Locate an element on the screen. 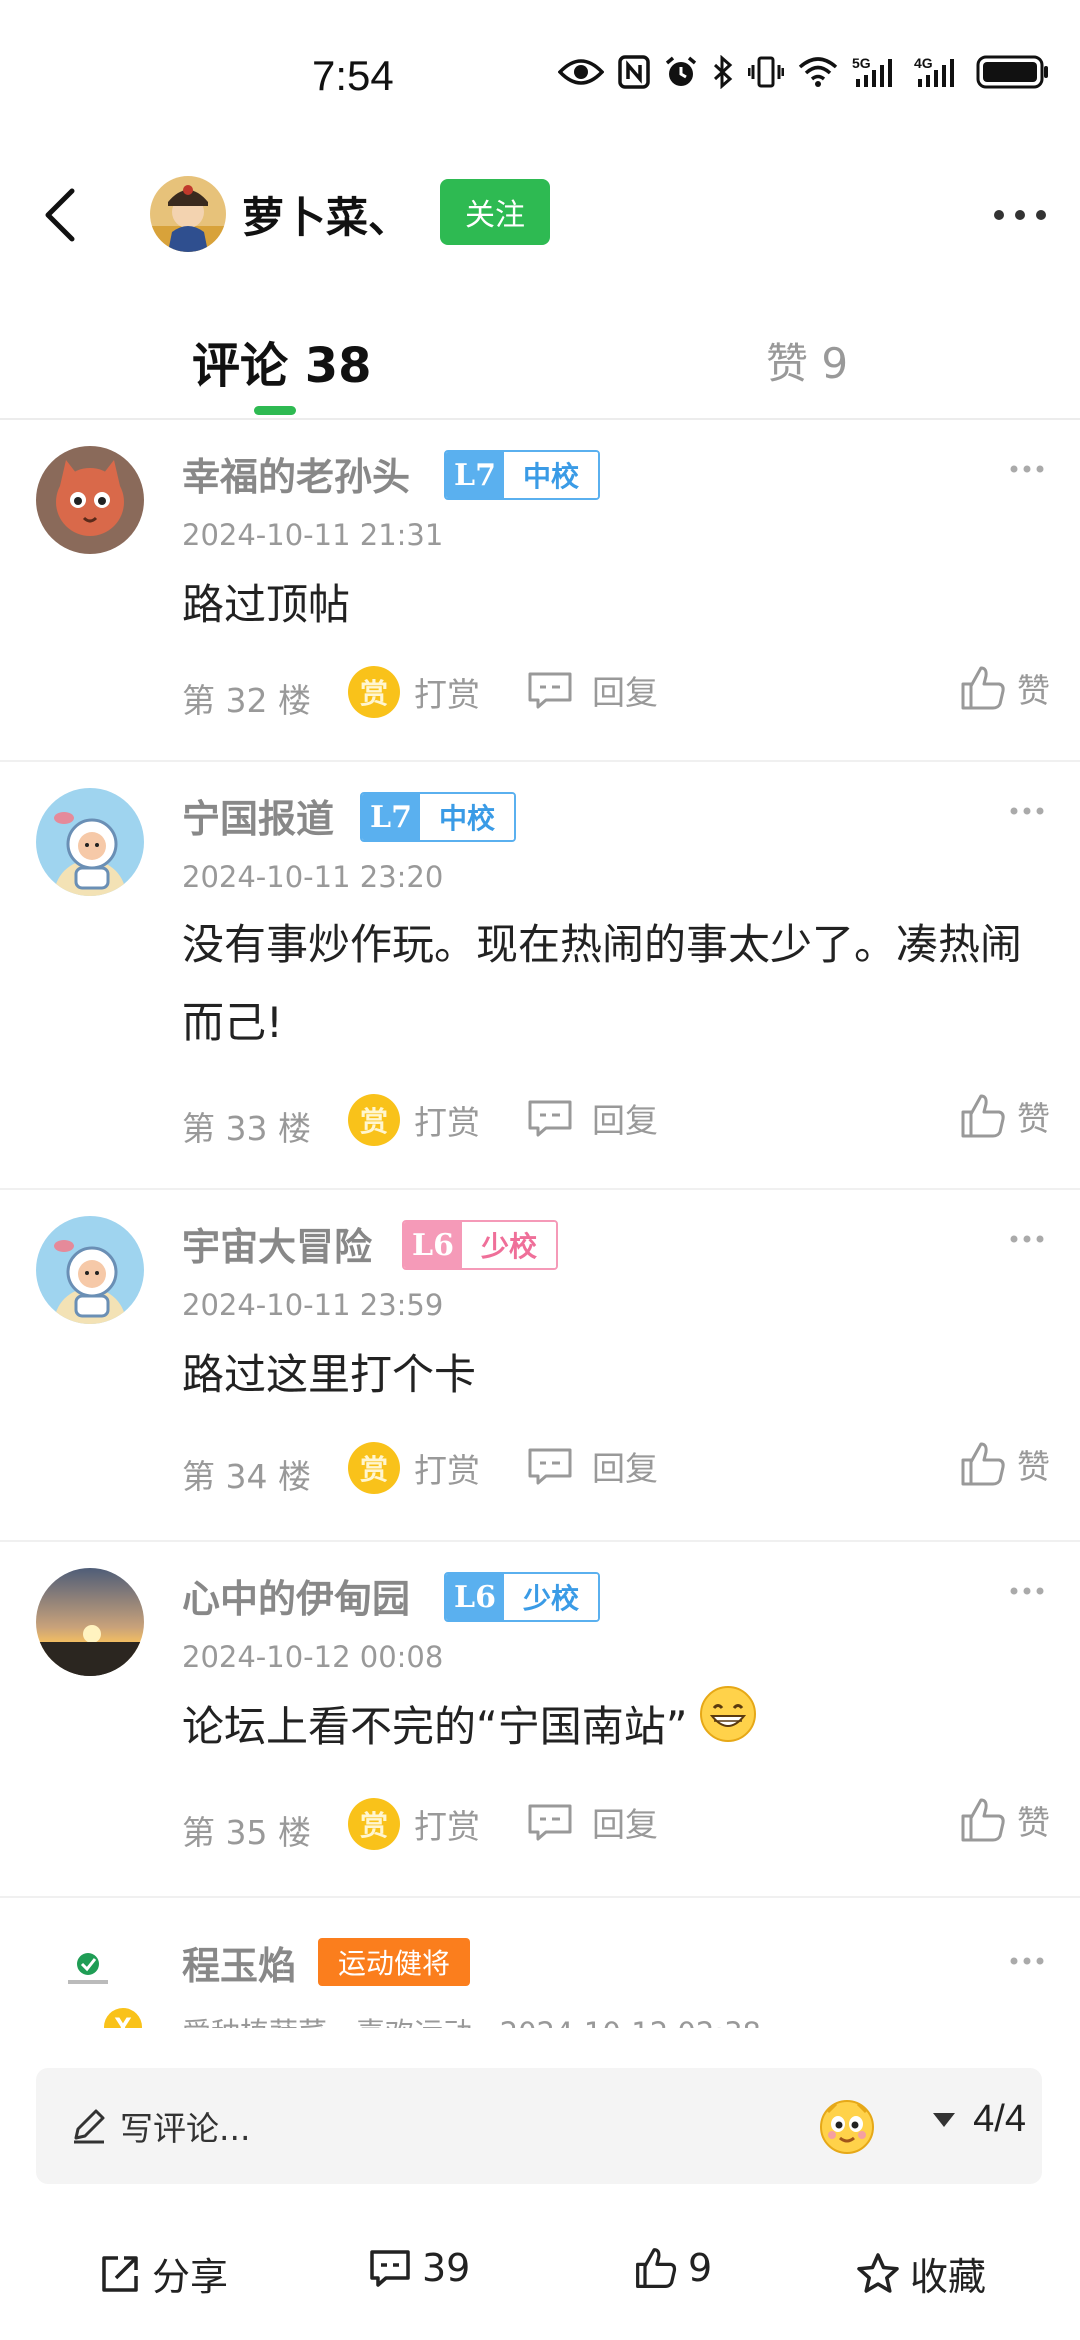  signal-4g-icon: 4G is located at coordinates (938, 72).